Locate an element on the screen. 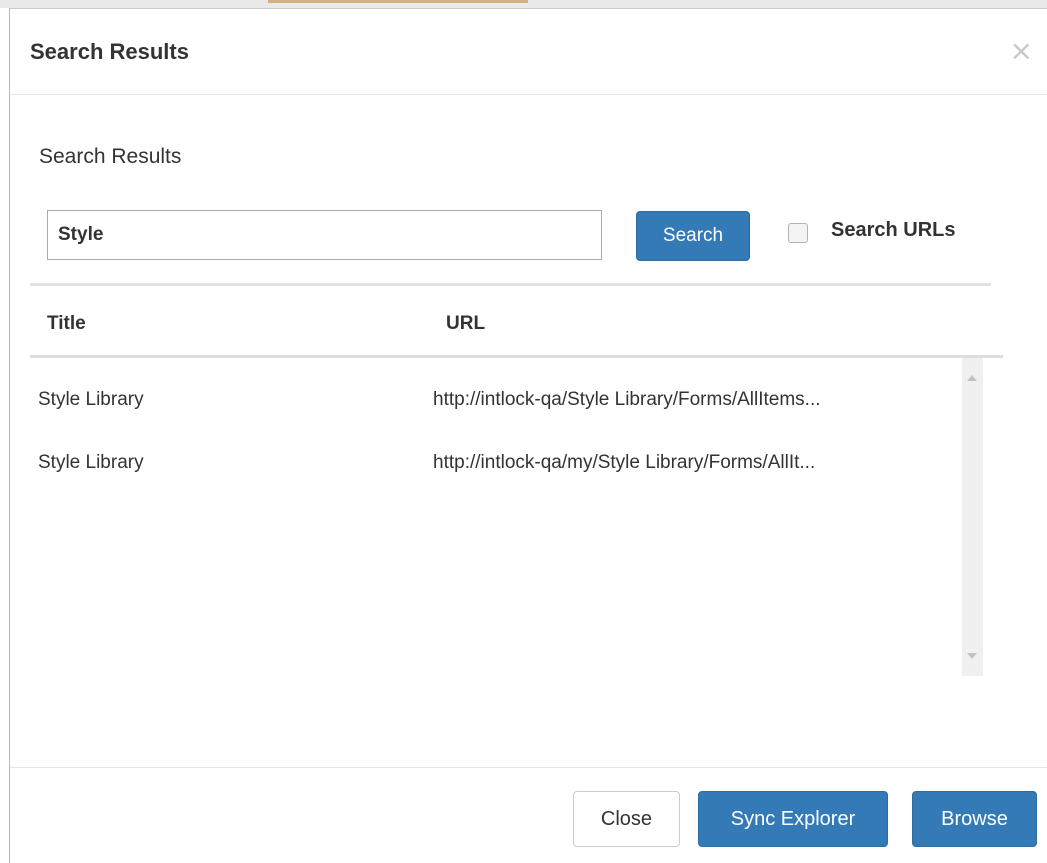 Image resolution: width=1047 pixels, height=863 pixels. column-header-url: URL is located at coordinates (466, 323).